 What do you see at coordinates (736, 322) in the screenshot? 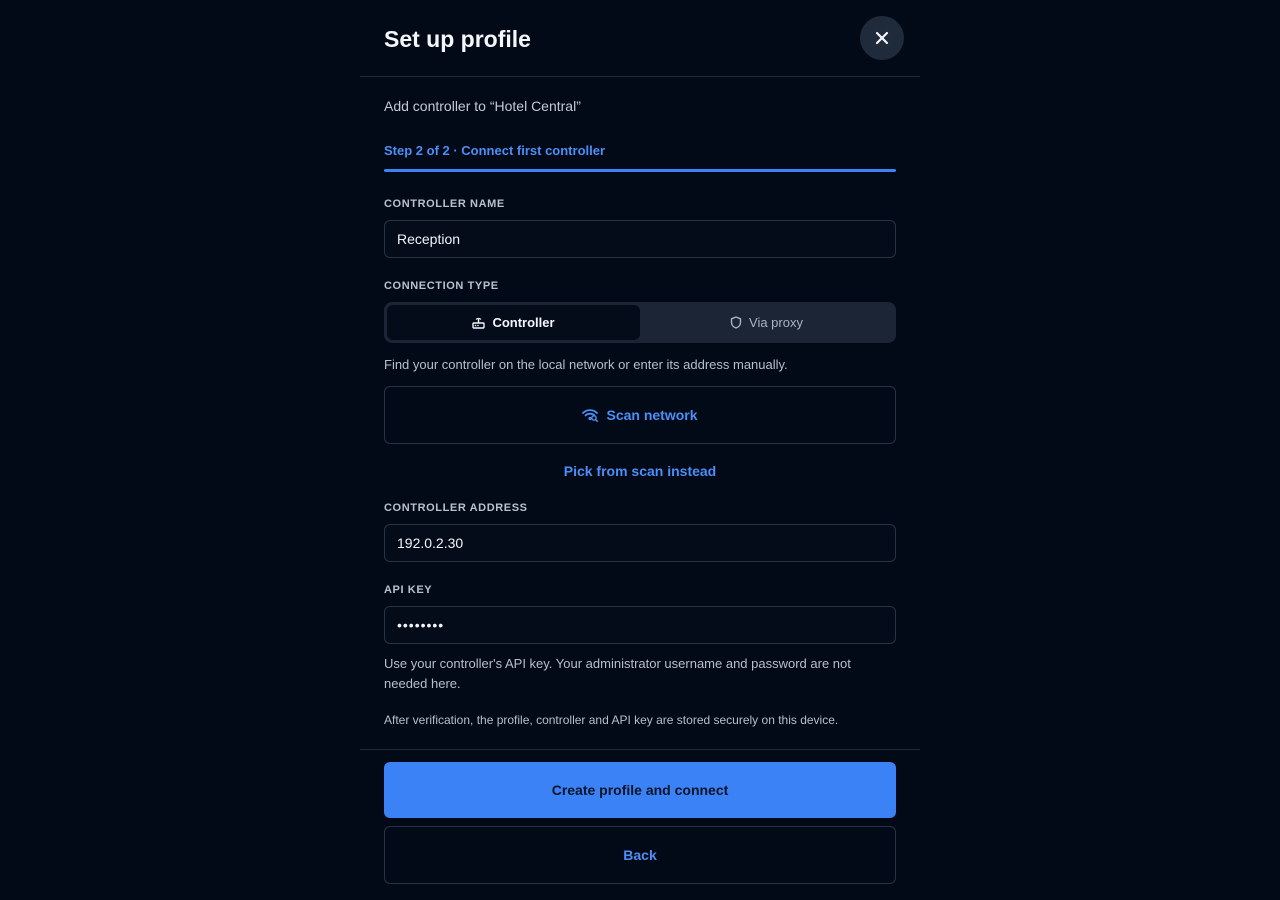
I see `shield-icon` at bounding box center [736, 322].